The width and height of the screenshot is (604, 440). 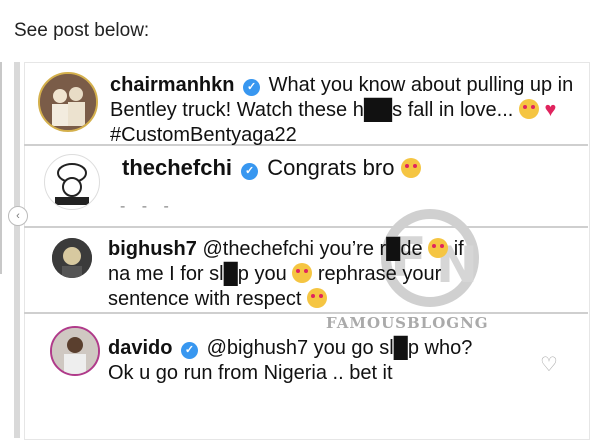 I want to click on comment-thechefchi: thechefchi ✓ Congrats bro, so click(x=271, y=167).